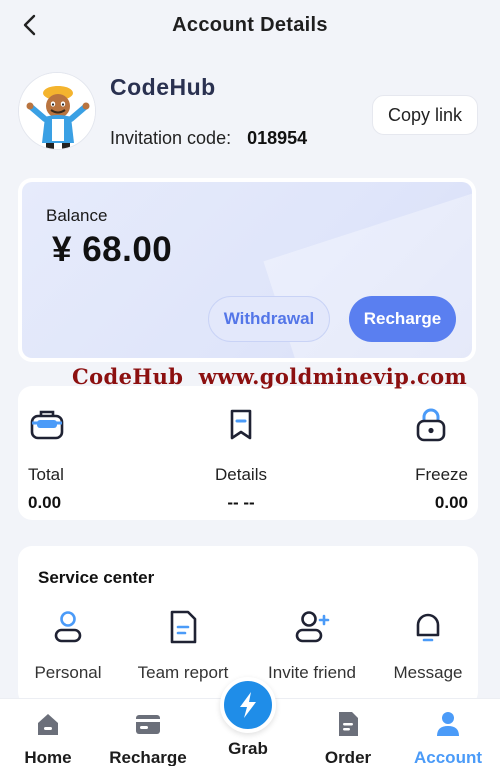 The width and height of the screenshot is (500, 766). What do you see at coordinates (431, 425) in the screenshot?
I see `lock-icon` at bounding box center [431, 425].